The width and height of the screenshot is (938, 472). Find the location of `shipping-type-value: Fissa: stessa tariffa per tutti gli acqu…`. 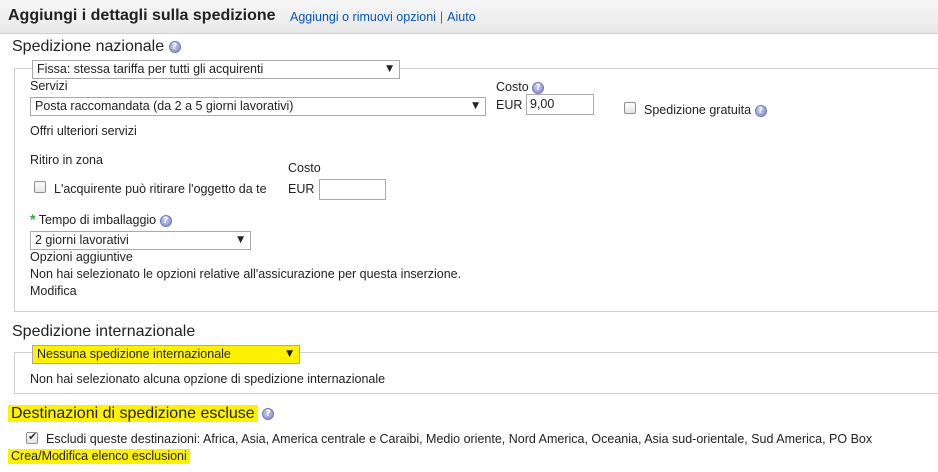

shipping-type-value: Fissa: stessa tariffa per tutti gli acqu… is located at coordinates (150, 69).